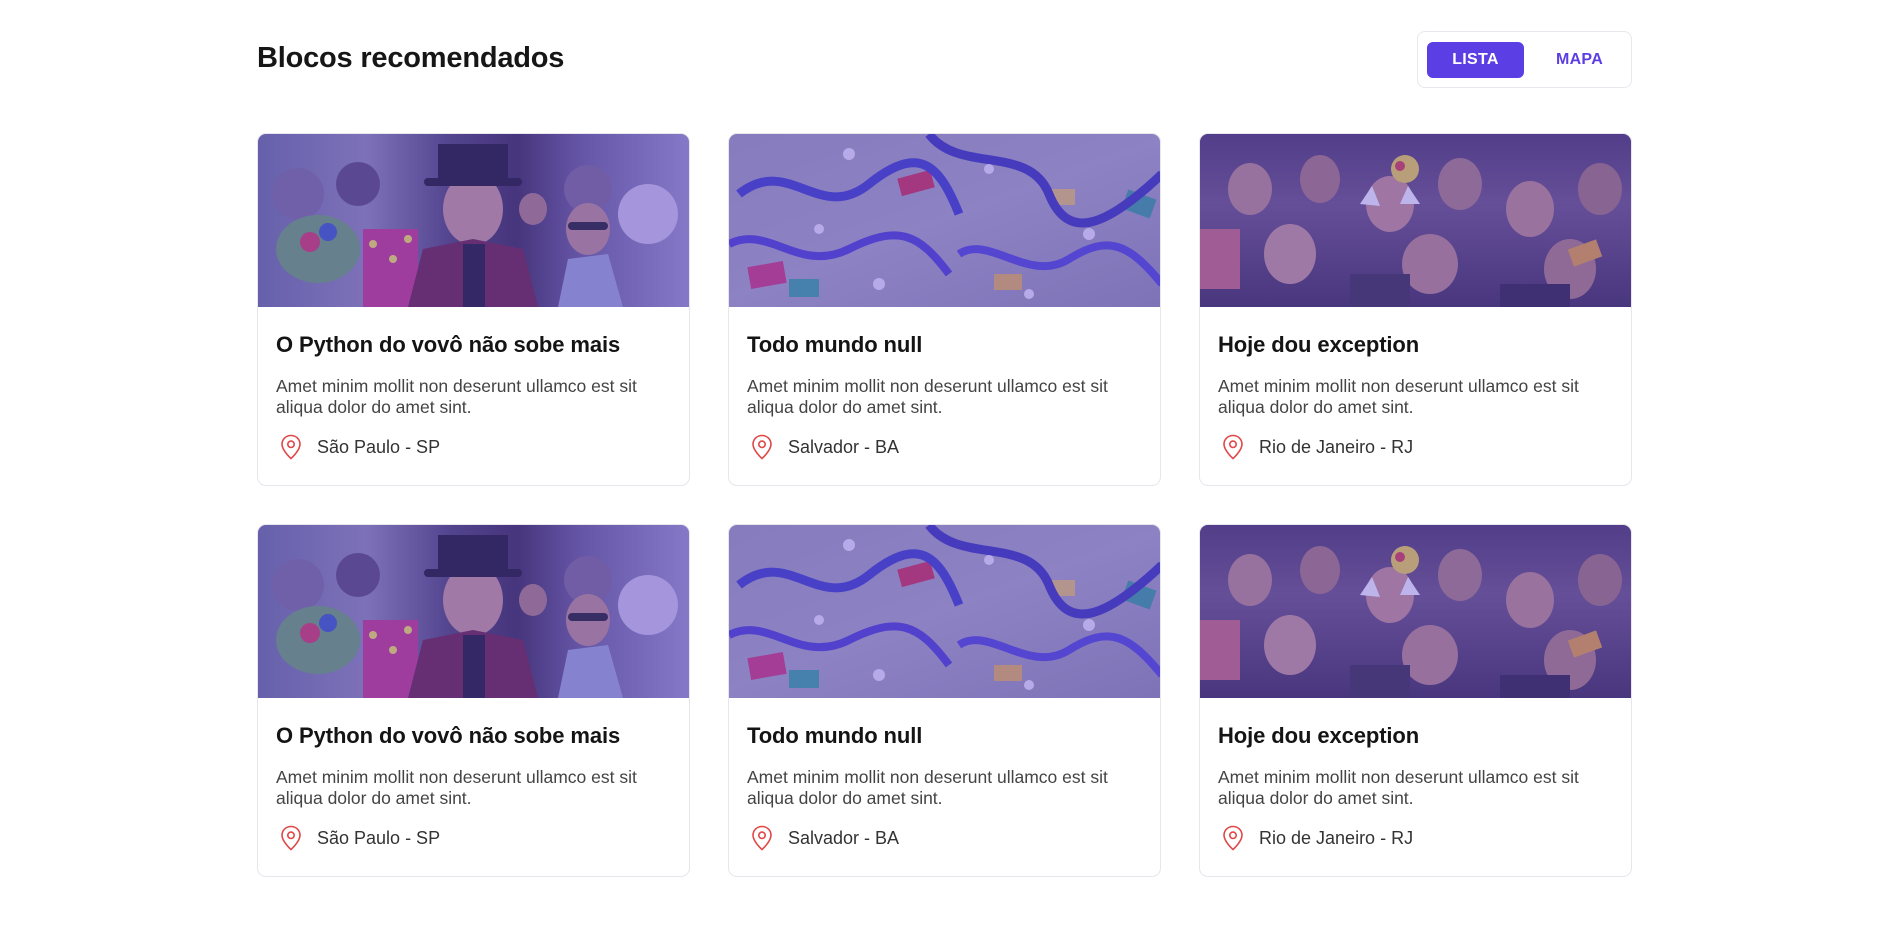 The image size is (1884, 944). Describe the element at coordinates (411, 58) in the screenshot. I see `page-title: Blocos recomendados` at that location.